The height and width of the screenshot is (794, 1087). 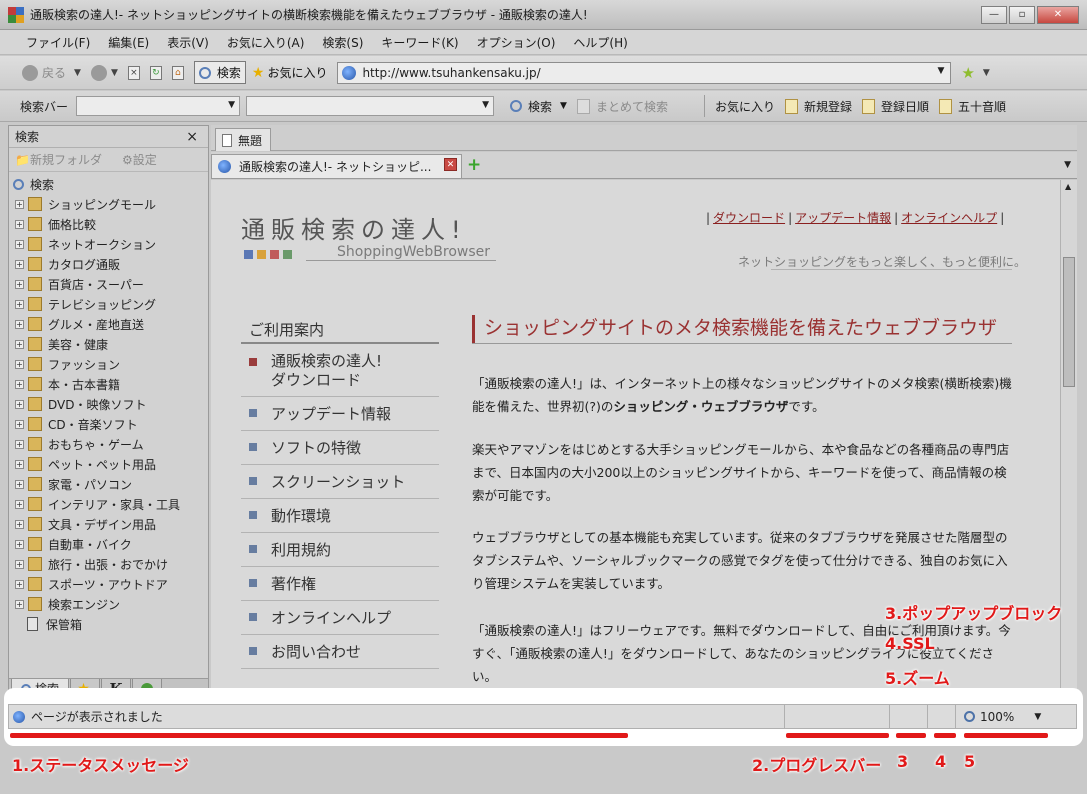 I want to click on link-update: アップデート情報, so click(x=843, y=218).